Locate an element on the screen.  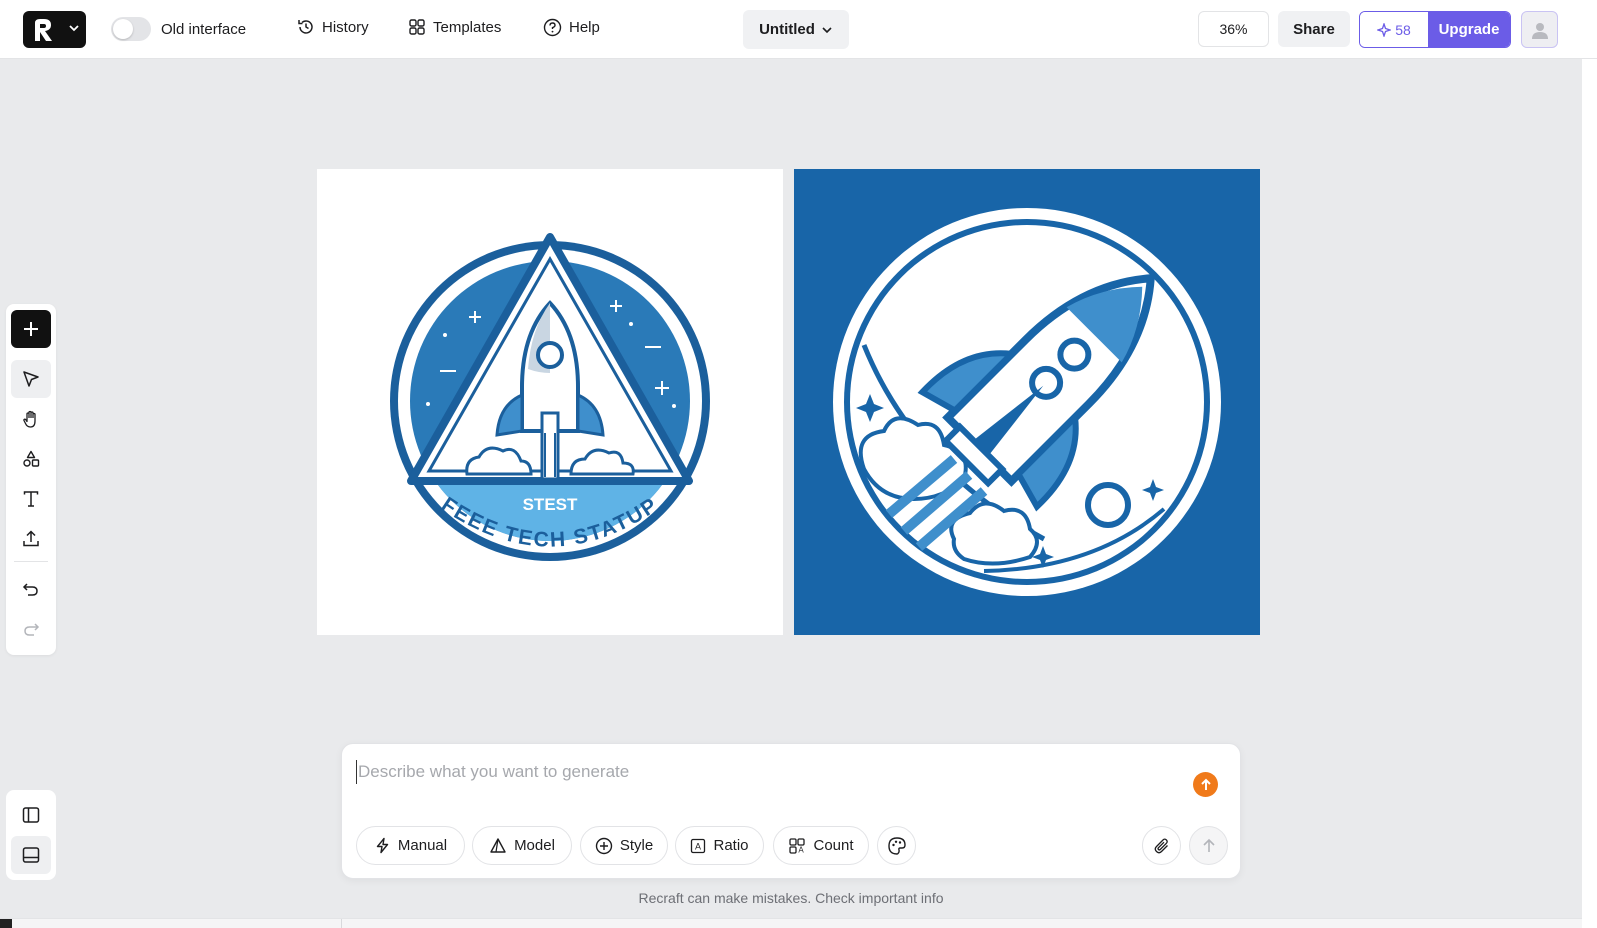
sparkle-icon is located at coordinates (1384, 29).